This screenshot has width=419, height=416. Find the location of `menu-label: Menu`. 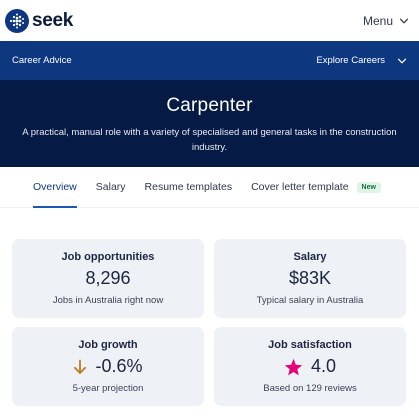

menu-label: Menu is located at coordinates (377, 20).